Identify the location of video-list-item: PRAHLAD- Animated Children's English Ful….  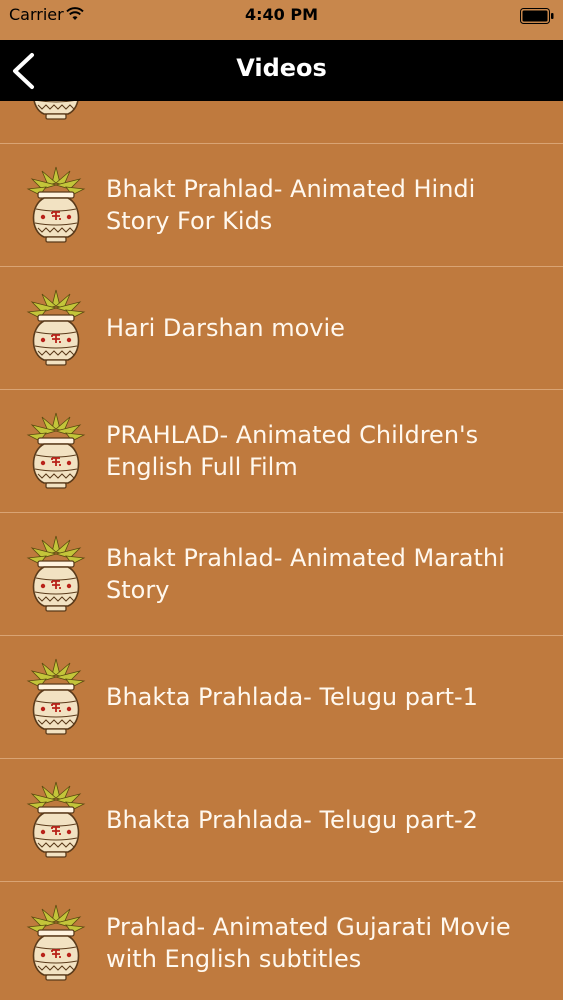
(281, 451).